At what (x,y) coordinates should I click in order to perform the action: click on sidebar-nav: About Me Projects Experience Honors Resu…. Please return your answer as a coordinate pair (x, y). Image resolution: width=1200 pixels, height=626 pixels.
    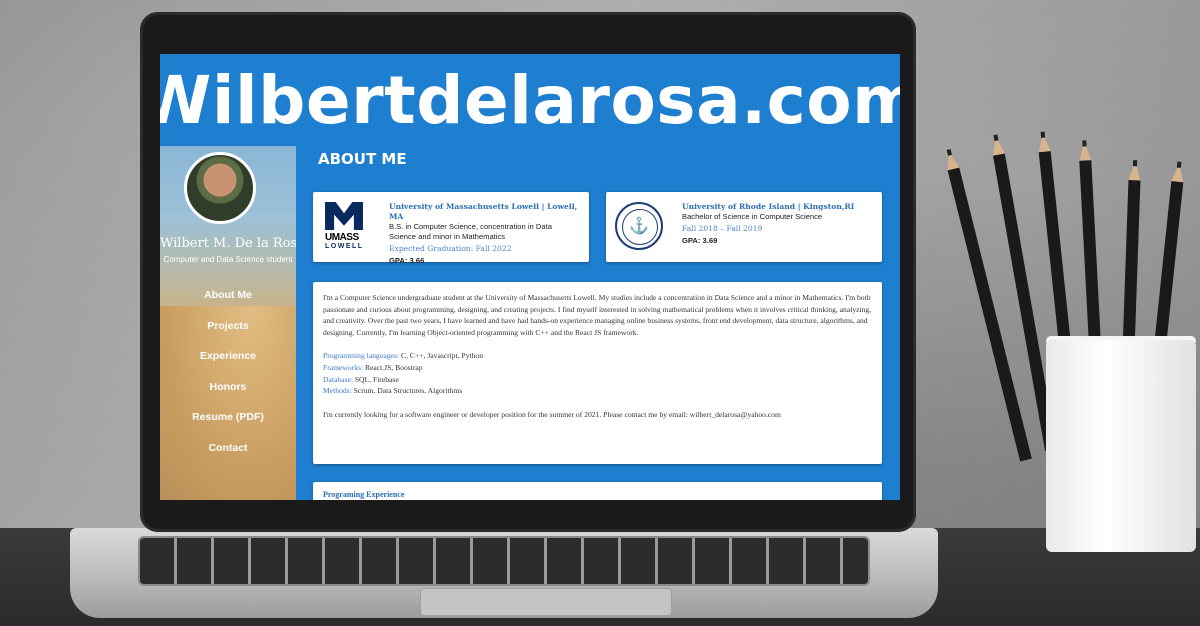
    Looking at the image, I should click on (228, 371).